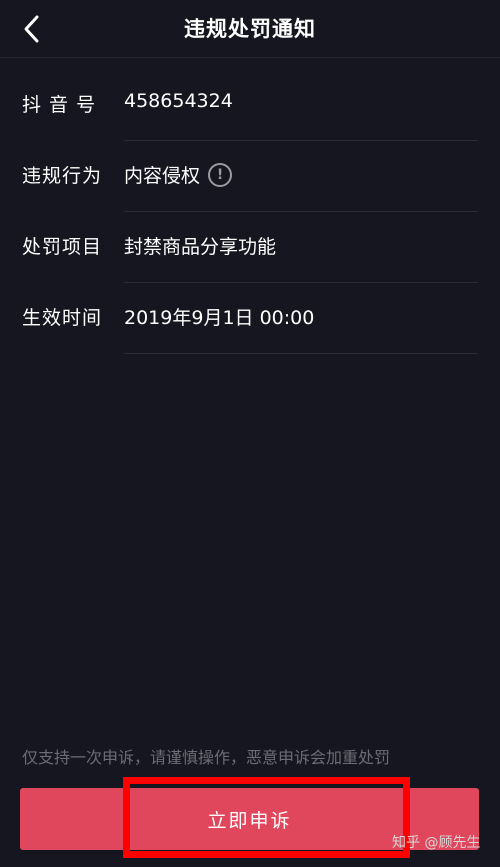 This screenshot has height=867, width=500. What do you see at coordinates (62, 176) in the screenshot?
I see `detail-label: 违规行为` at bounding box center [62, 176].